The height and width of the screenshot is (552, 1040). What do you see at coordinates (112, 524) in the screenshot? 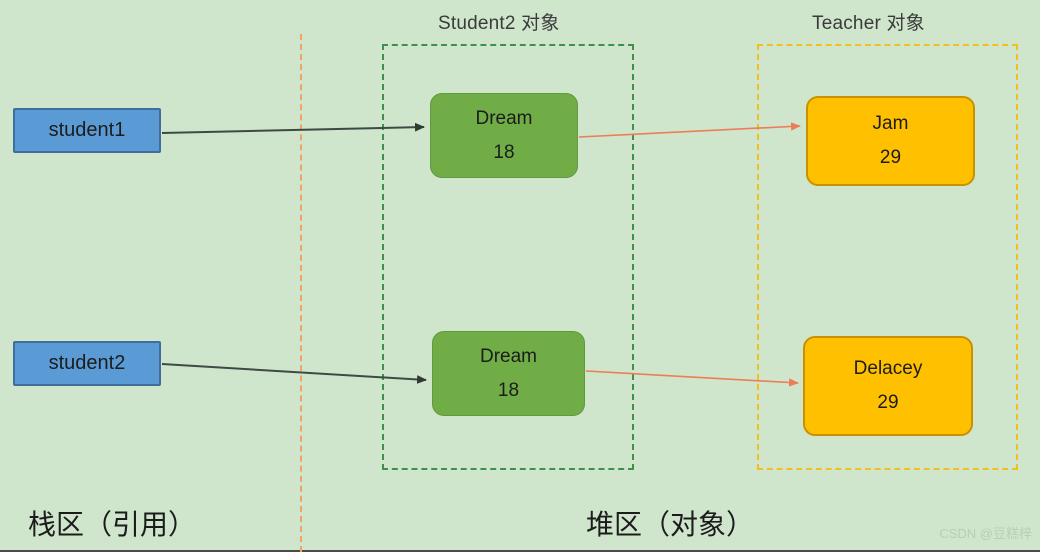
I see `stack-area-caption: 栈区（引用）` at bounding box center [112, 524].